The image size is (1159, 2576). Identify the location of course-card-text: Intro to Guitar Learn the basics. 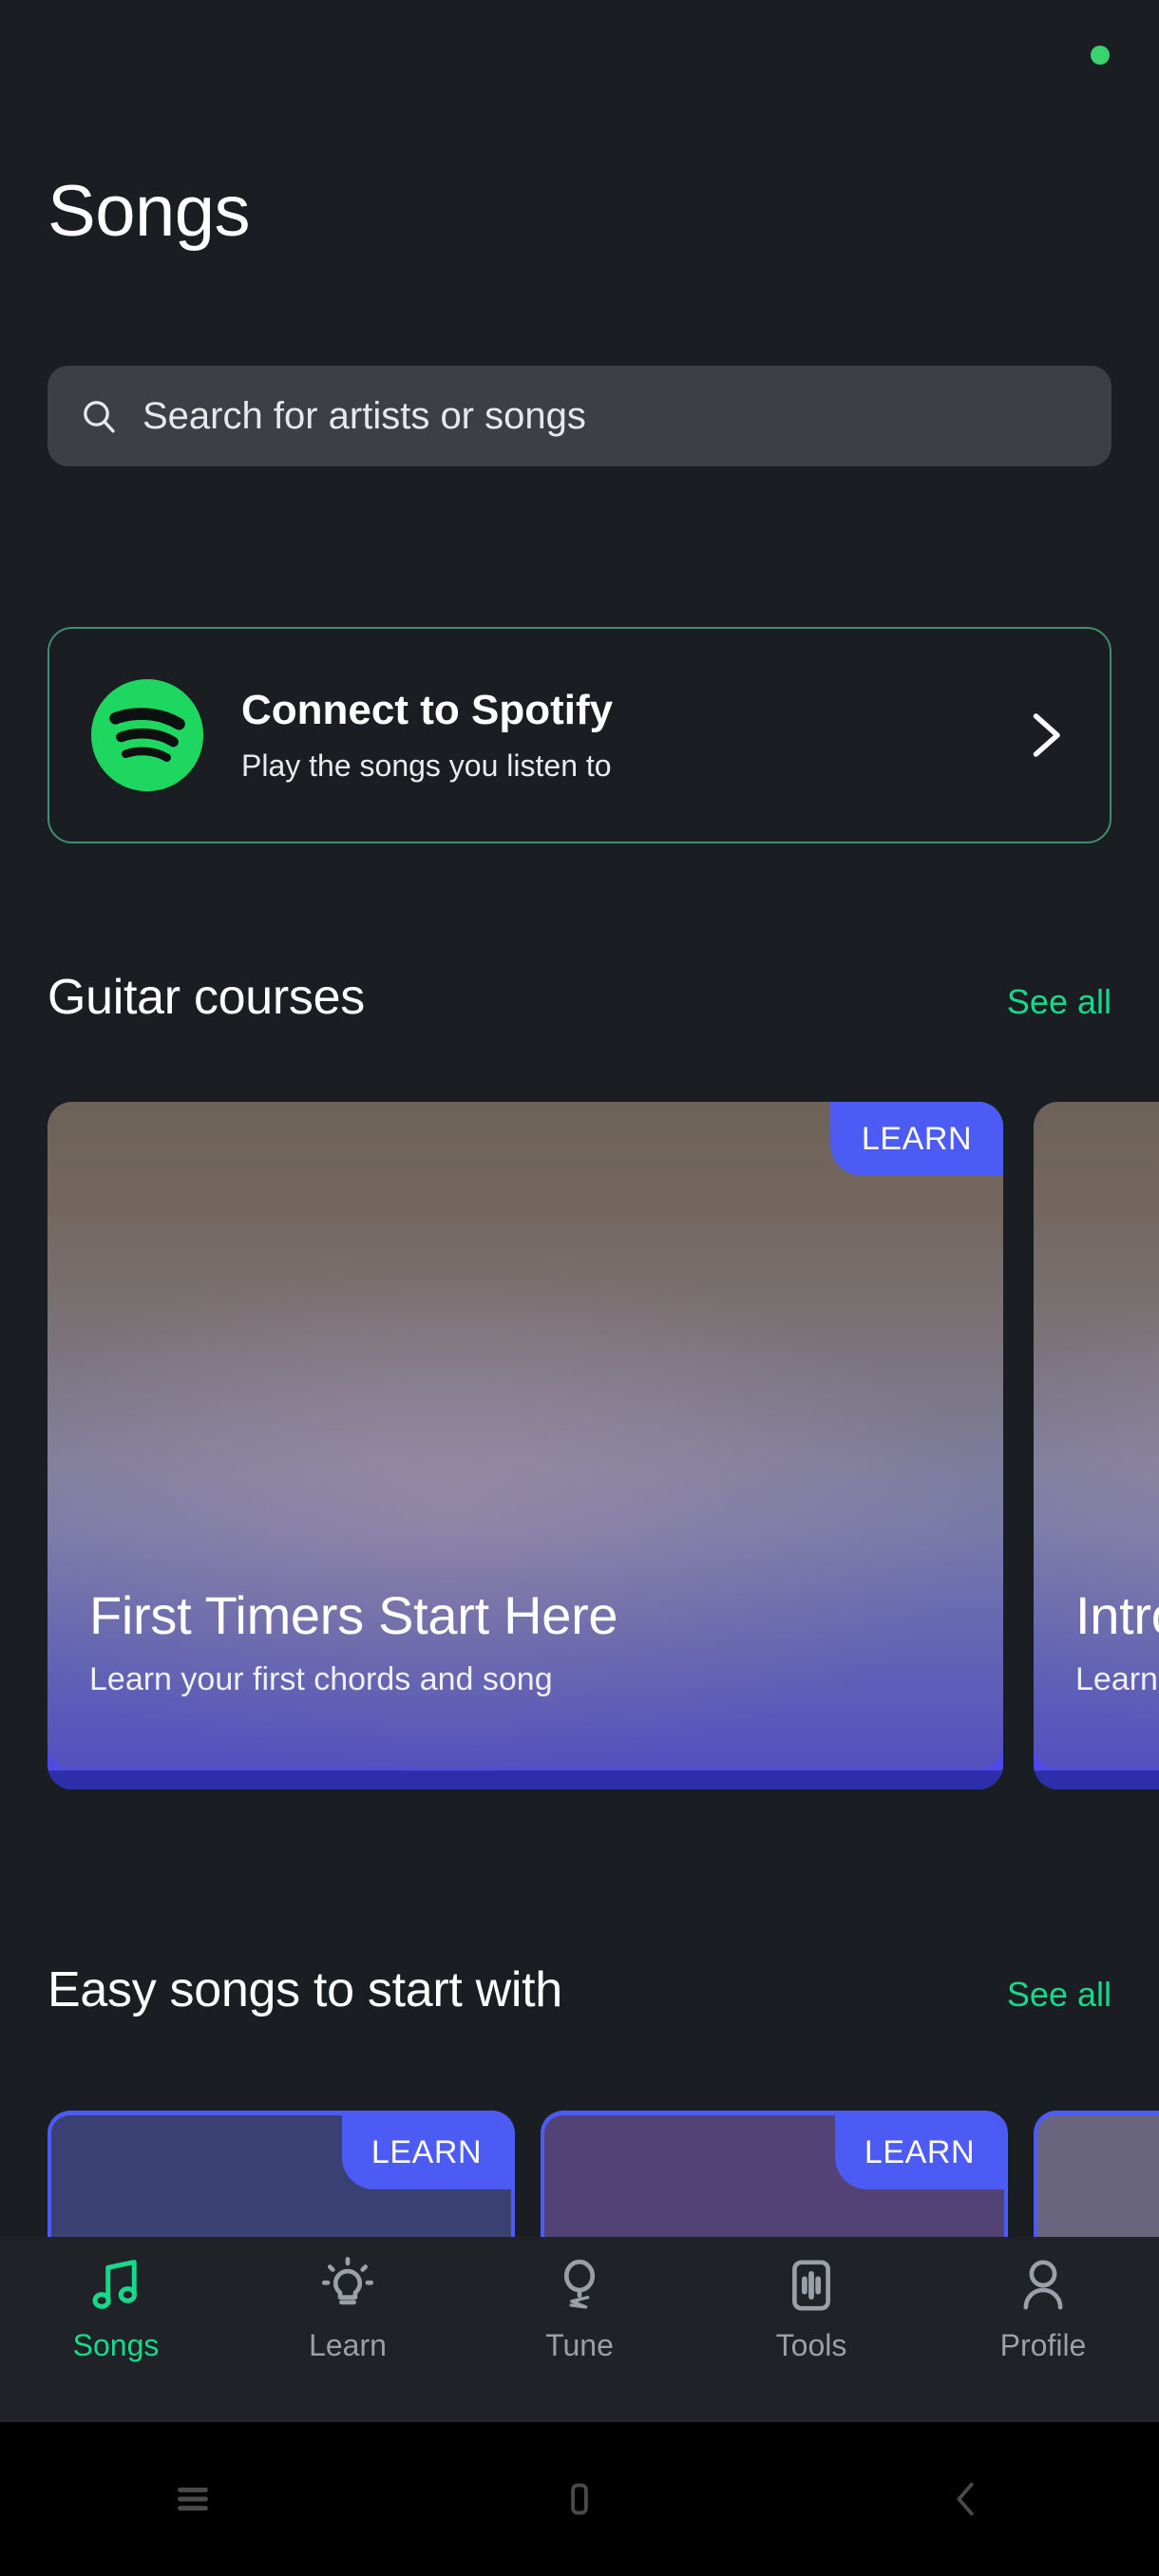
(1117, 1641).